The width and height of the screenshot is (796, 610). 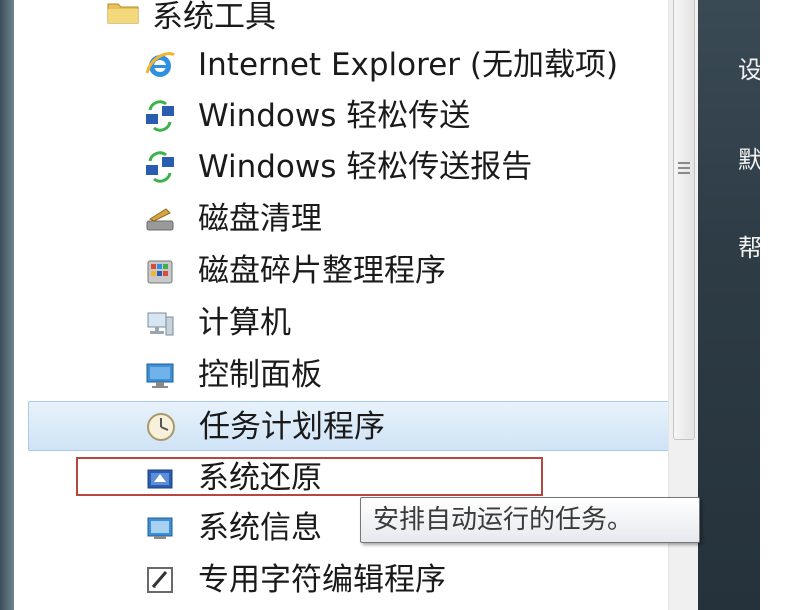 What do you see at coordinates (214, 17) in the screenshot?
I see `folder-label: 系统工具` at bounding box center [214, 17].